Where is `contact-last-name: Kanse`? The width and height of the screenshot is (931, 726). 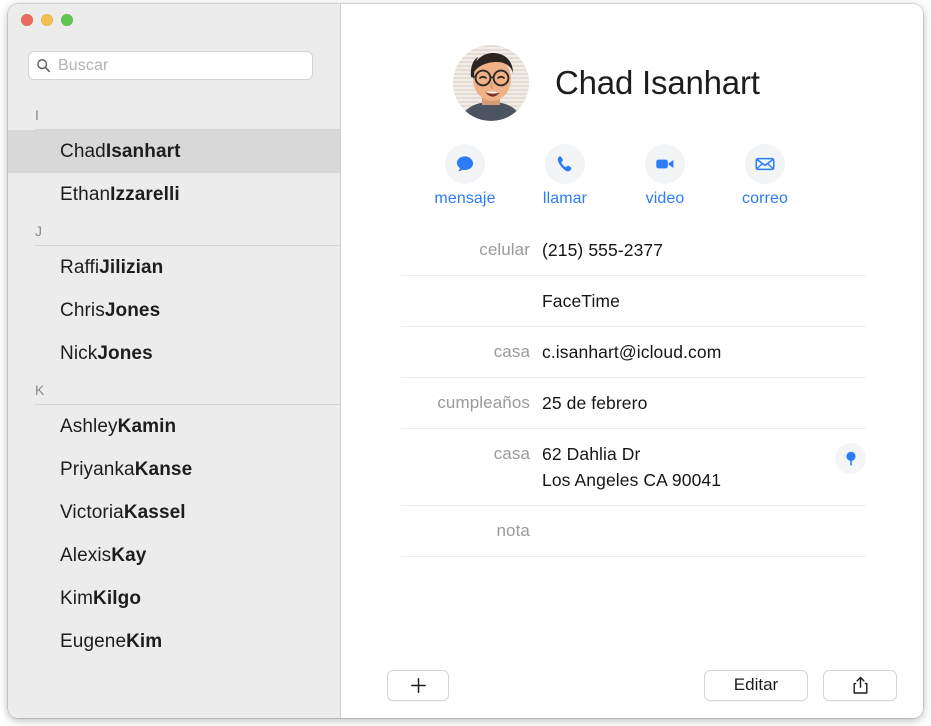
contact-last-name: Kanse is located at coordinates (163, 469).